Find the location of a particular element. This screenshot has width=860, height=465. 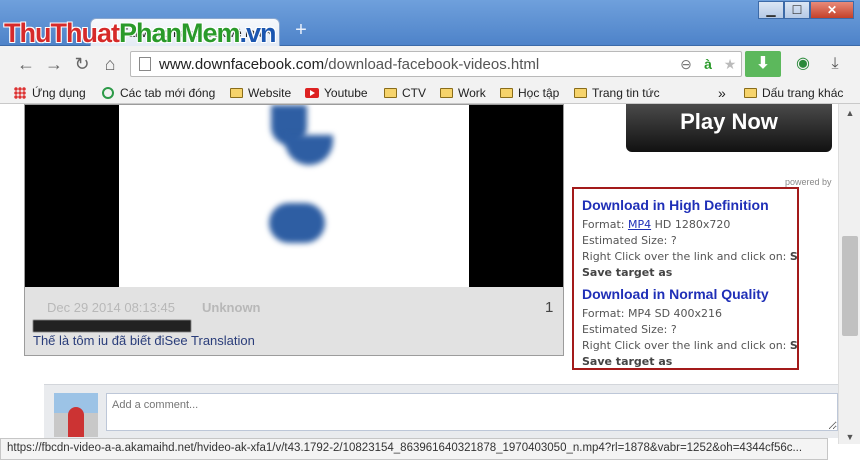

url-domain: www.downfacebook.com is located at coordinates (242, 64).